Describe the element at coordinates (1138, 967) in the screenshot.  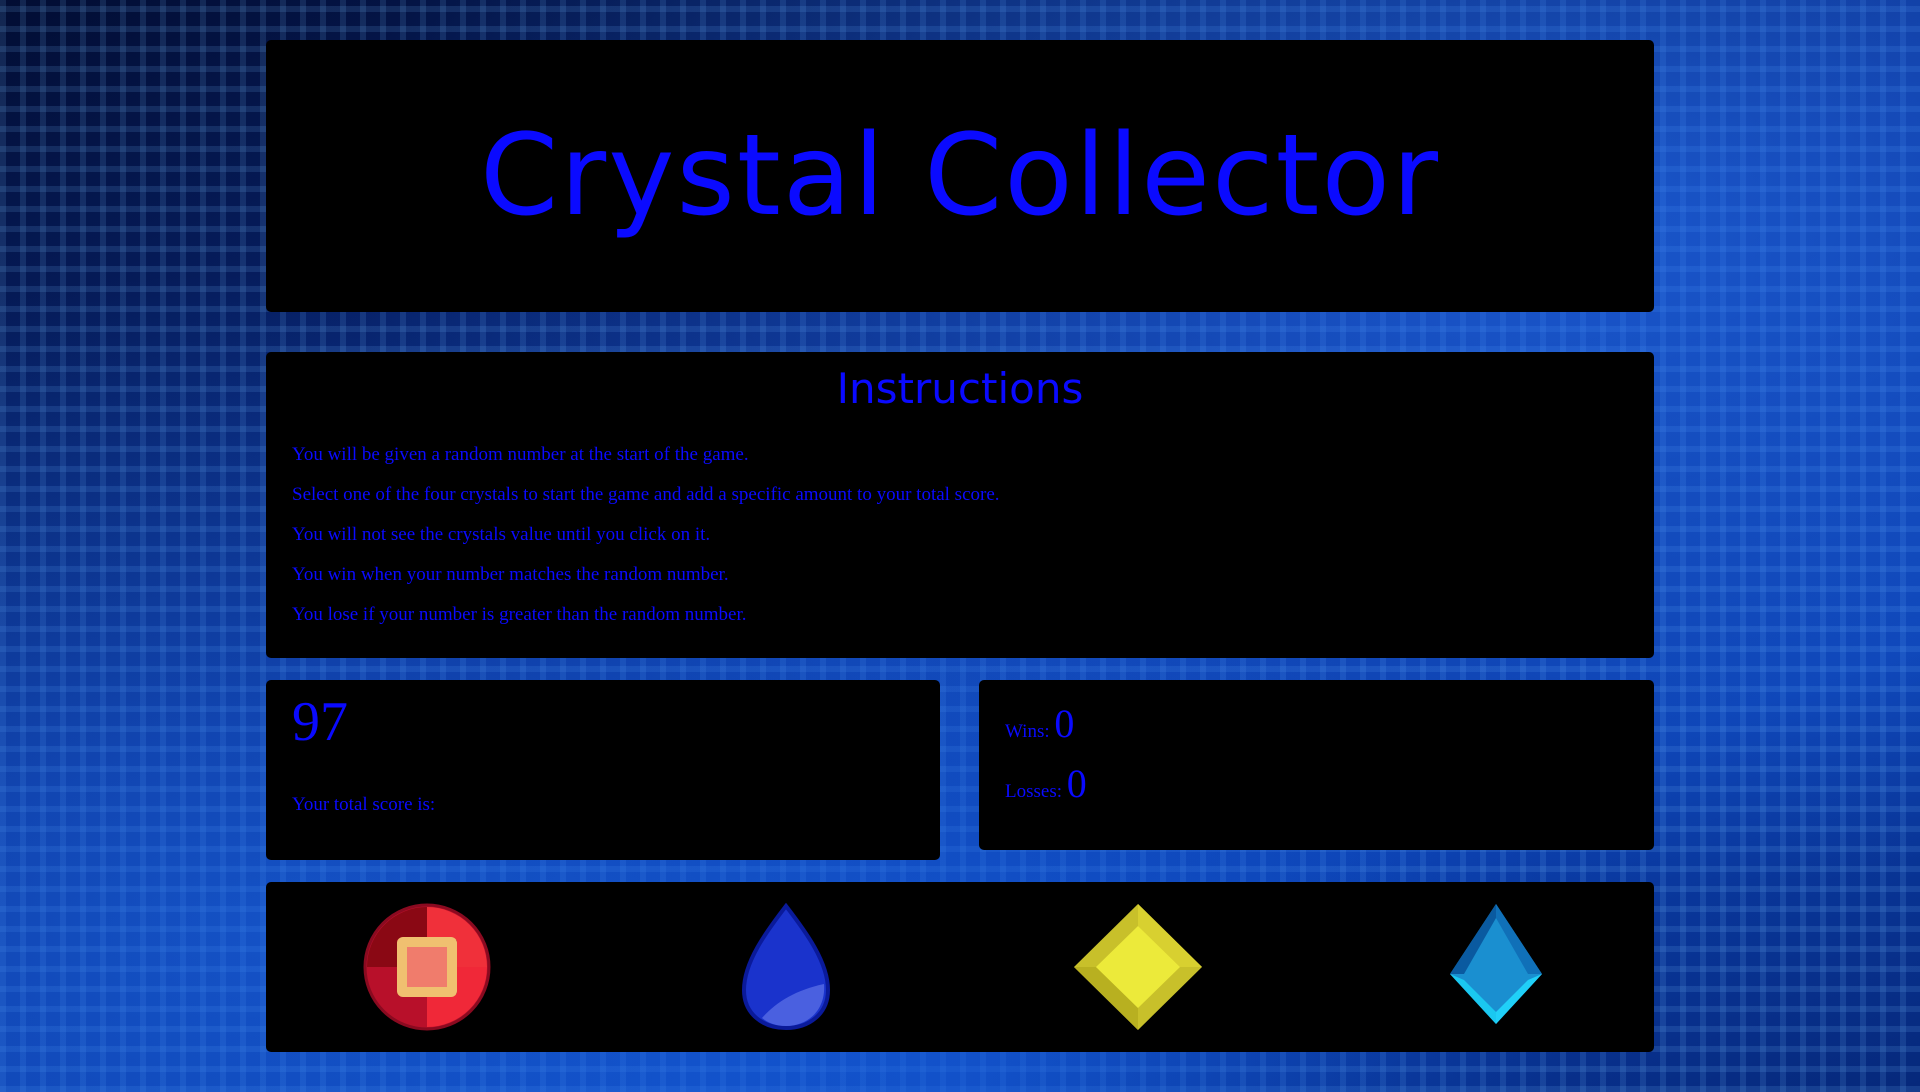
I see `yellow-diamond-icon` at that location.